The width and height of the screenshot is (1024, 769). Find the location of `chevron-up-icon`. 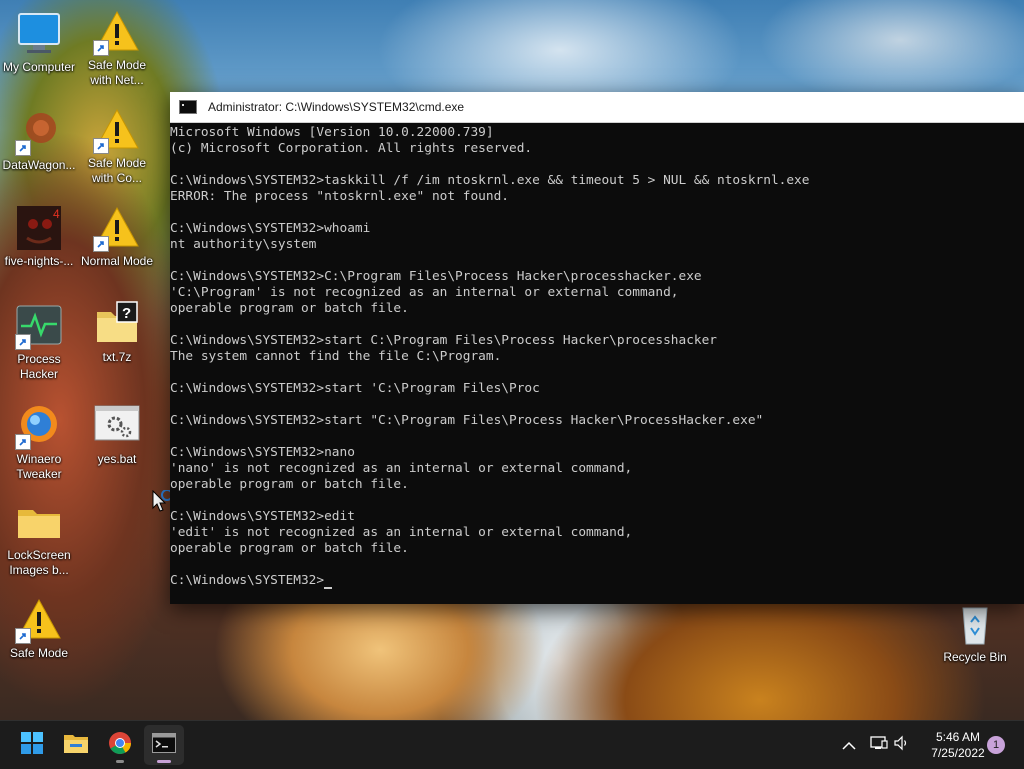

chevron-up-icon is located at coordinates (849, 745).